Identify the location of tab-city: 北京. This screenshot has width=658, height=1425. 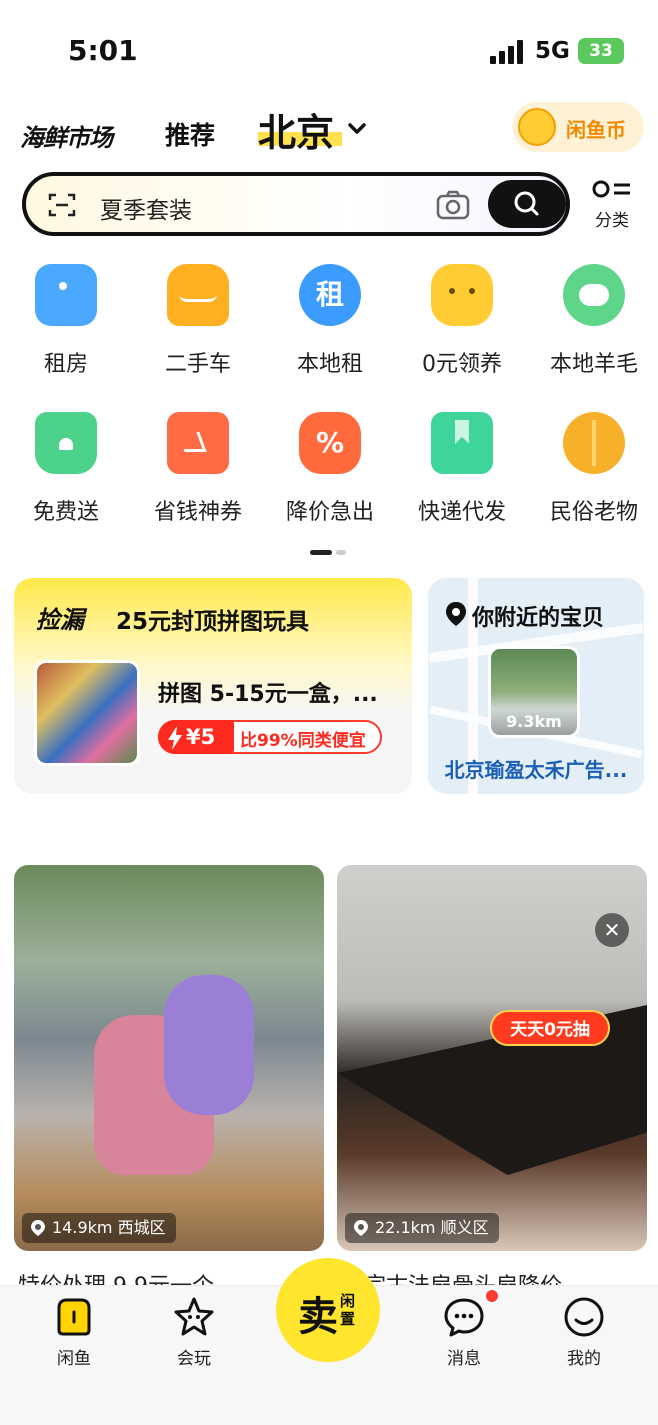
(300, 129).